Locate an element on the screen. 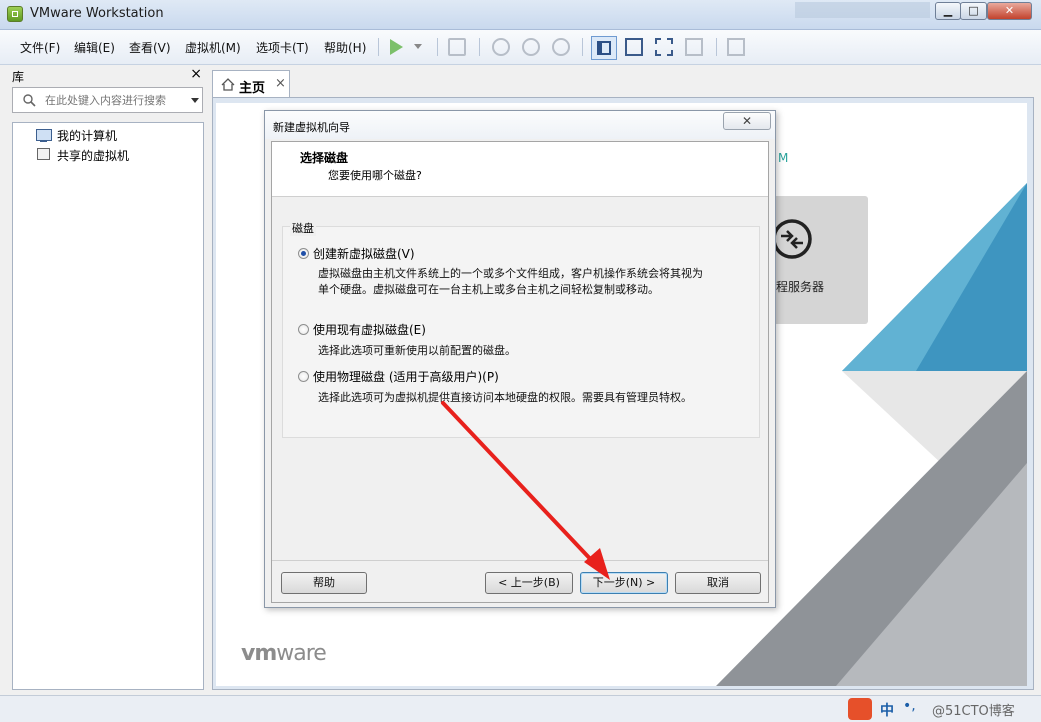 This screenshot has width=1041, height=722. menu-tabs: 选项卡(T) is located at coordinates (282, 47).